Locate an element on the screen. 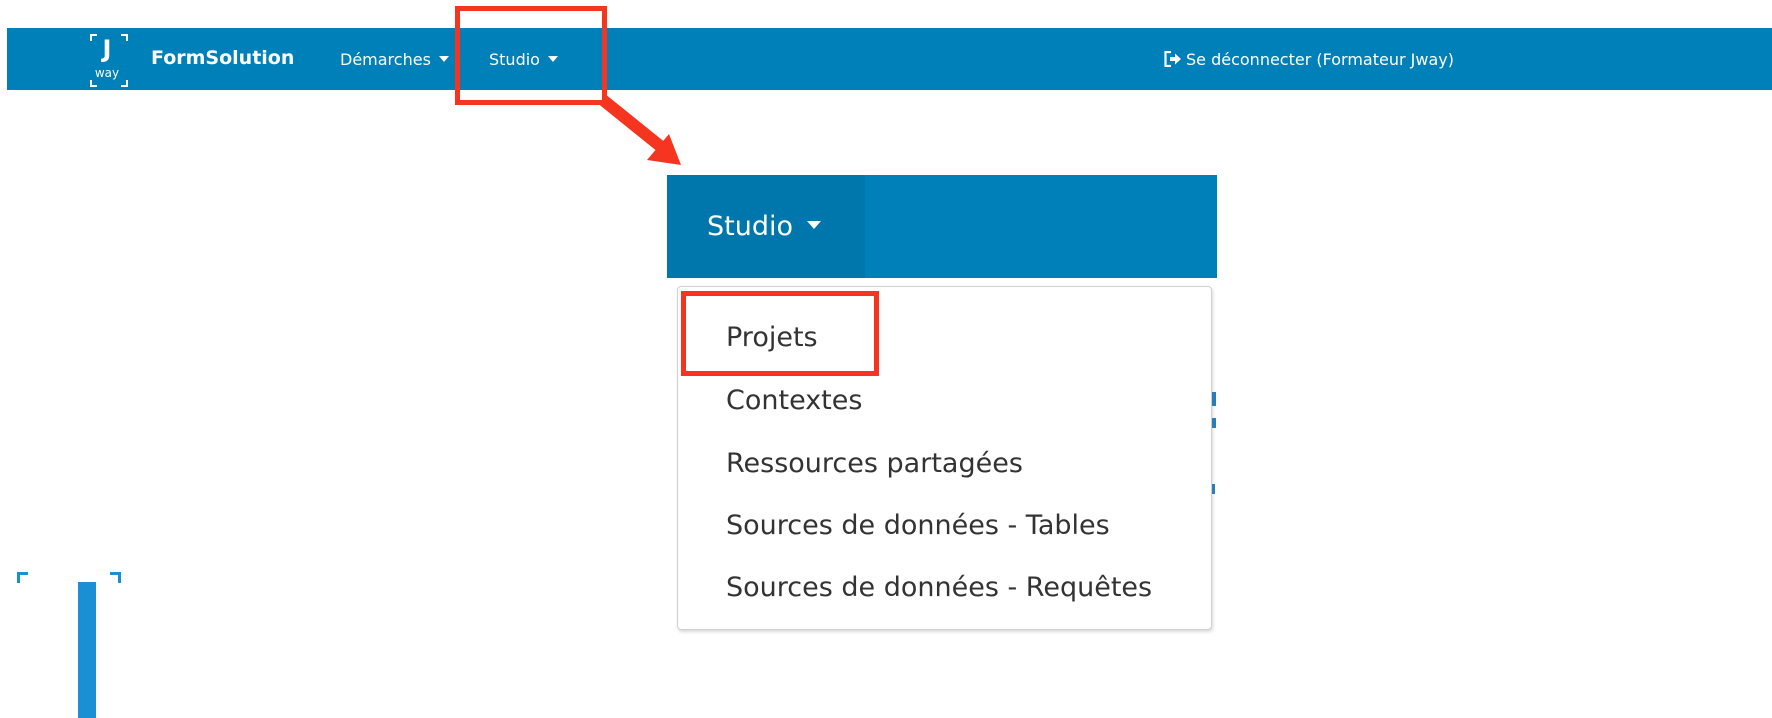 Image resolution: width=1772 pixels, height=718 pixels. nav-menu-demarches-label: Démarches is located at coordinates (385, 59).